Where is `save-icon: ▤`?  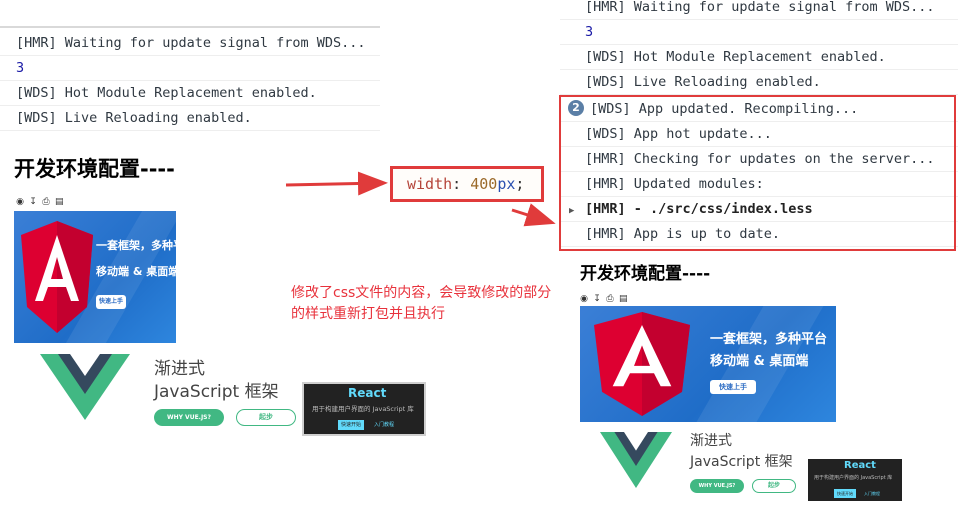
save-icon: ▤ is located at coordinates (623, 299).